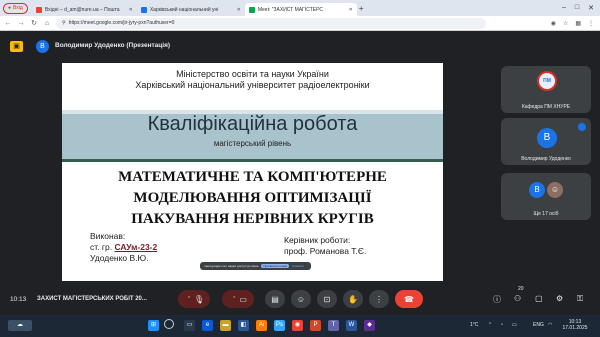 This screenshot has width=600, height=337. Describe the element at coordinates (546, 159) in the screenshot. I see `participant-name: Володимир Удоденко` at that location.